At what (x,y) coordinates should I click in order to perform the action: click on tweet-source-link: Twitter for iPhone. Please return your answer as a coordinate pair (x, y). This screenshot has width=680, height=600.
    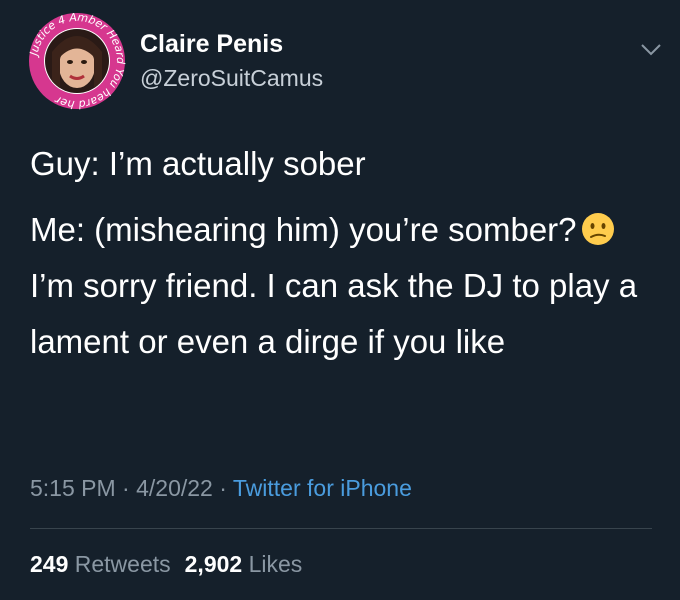
    Looking at the image, I should click on (322, 488).